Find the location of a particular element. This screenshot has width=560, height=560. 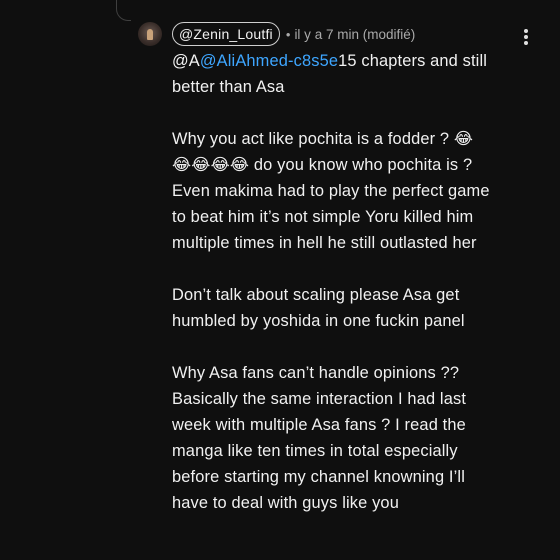

comment-line: week with multiple Asa fans ? I read the is located at coordinates (319, 425).